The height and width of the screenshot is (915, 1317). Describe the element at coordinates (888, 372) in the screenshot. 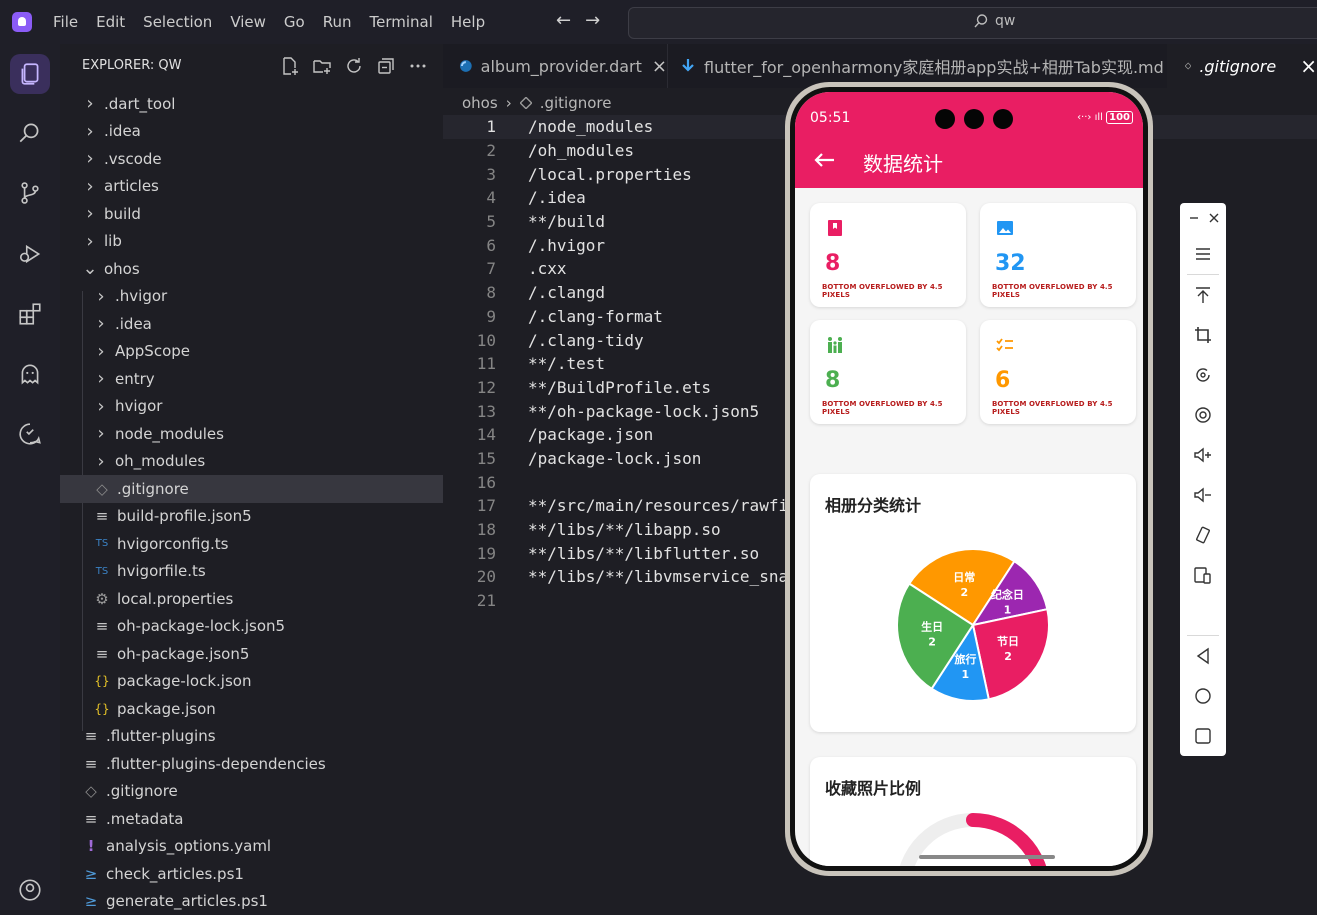

I see `stat-card-family: 8 BOTTOM OVERFLOWED BY 4.5 PIXELS` at that location.